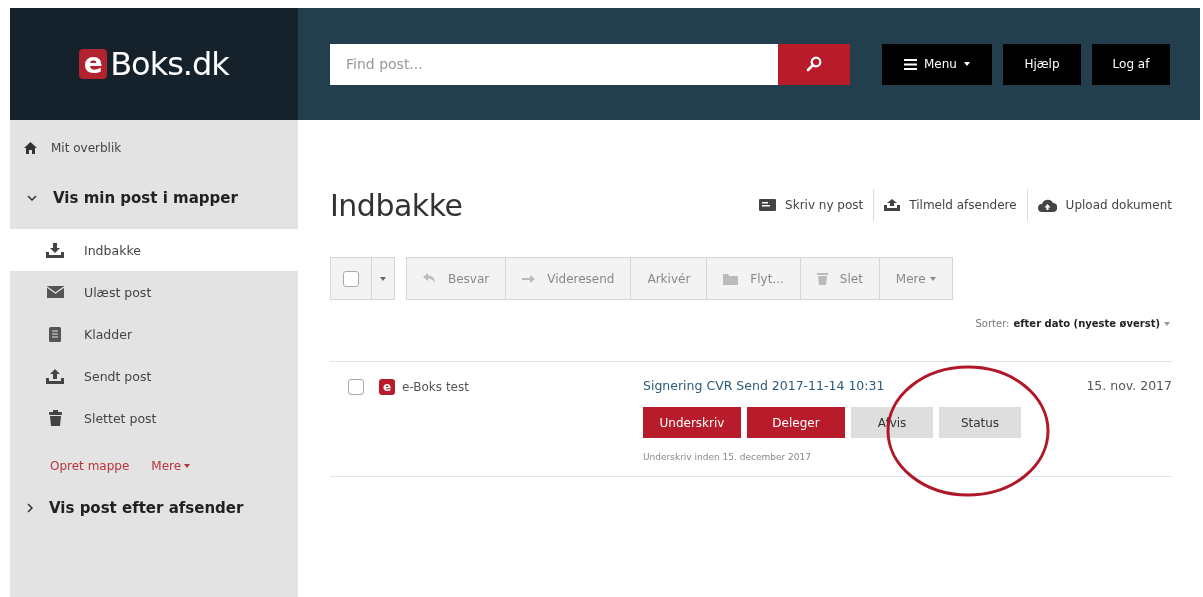 The width and height of the screenshot is (1203, 597). Describe the element at coordinates (154, 376) in the screenshot. I see `folder-item: Sendt post` at that location.